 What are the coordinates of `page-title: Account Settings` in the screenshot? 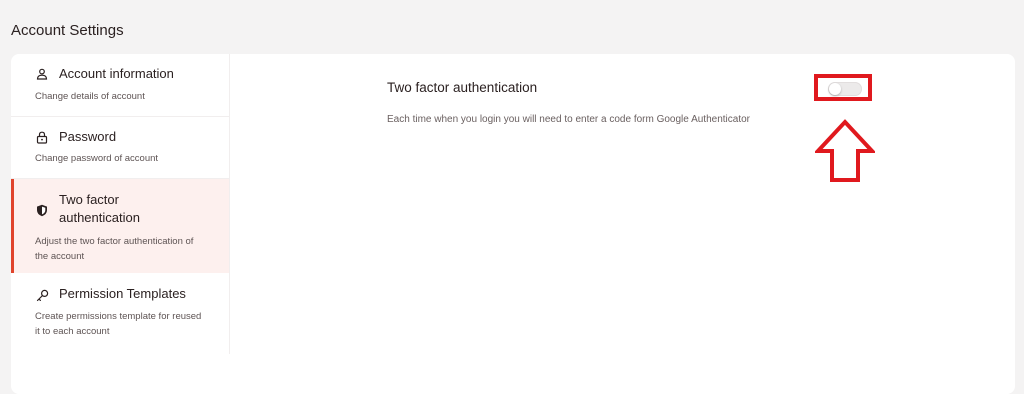 It's located at (67, 30).